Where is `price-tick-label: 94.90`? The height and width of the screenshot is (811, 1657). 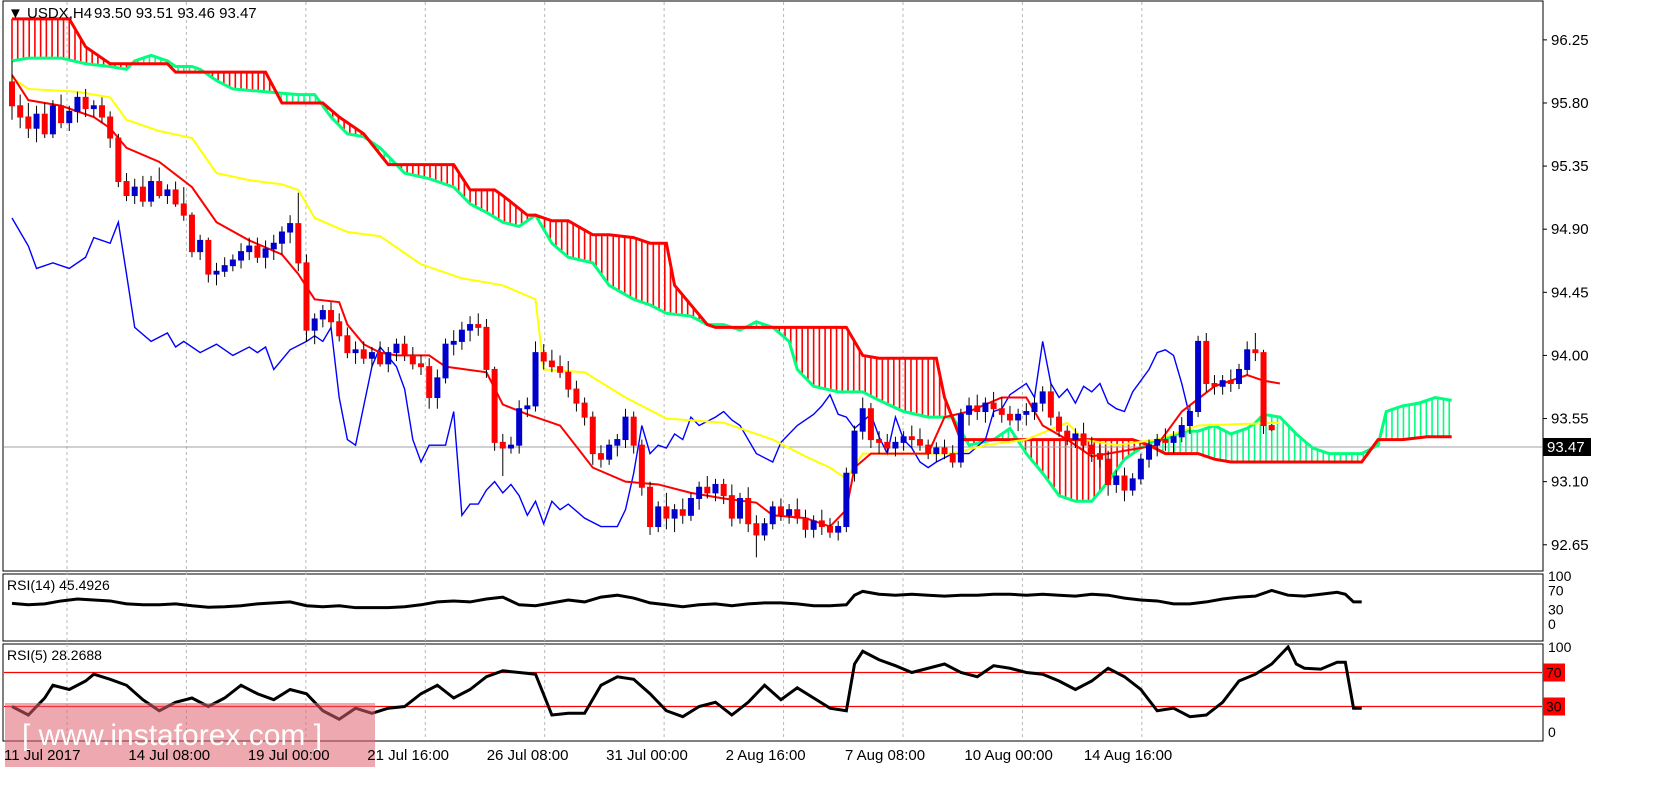 price-tick-label: 94.90 is located at coordinates (1570, 229).